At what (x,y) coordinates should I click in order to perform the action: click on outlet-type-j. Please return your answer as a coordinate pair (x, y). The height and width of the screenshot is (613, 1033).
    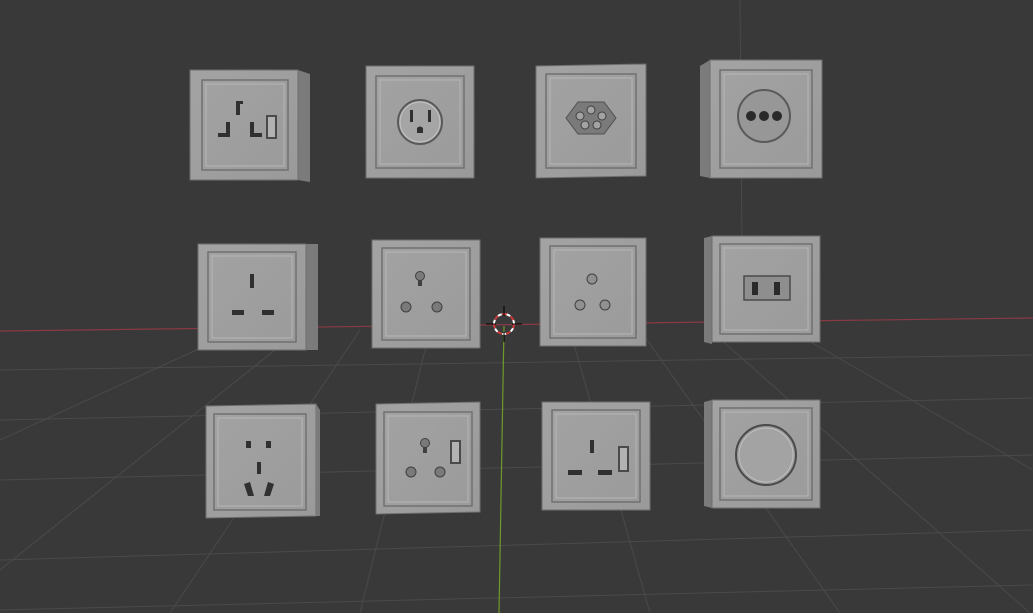
    Looking at the image, I should click on (591, 121).